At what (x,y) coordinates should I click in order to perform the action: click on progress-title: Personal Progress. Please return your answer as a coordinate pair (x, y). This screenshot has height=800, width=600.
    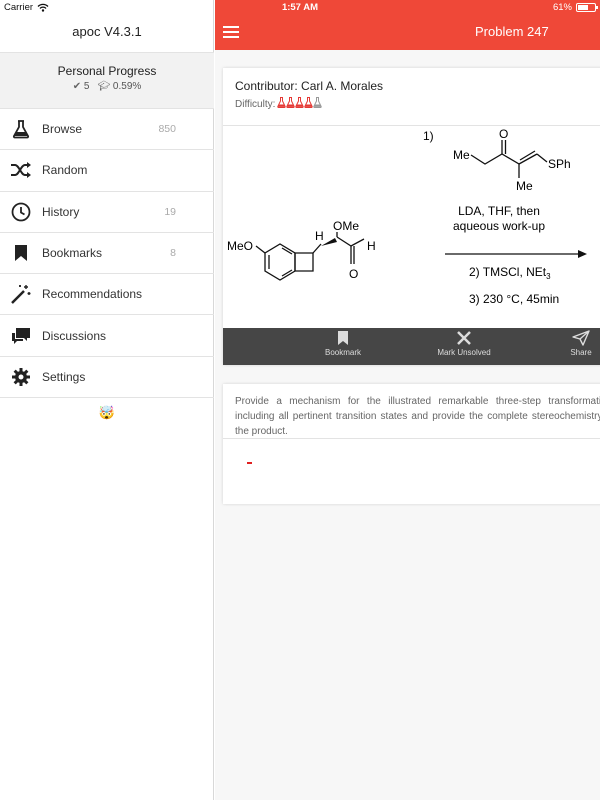
    Looking at the image, I should click on (107, 71).